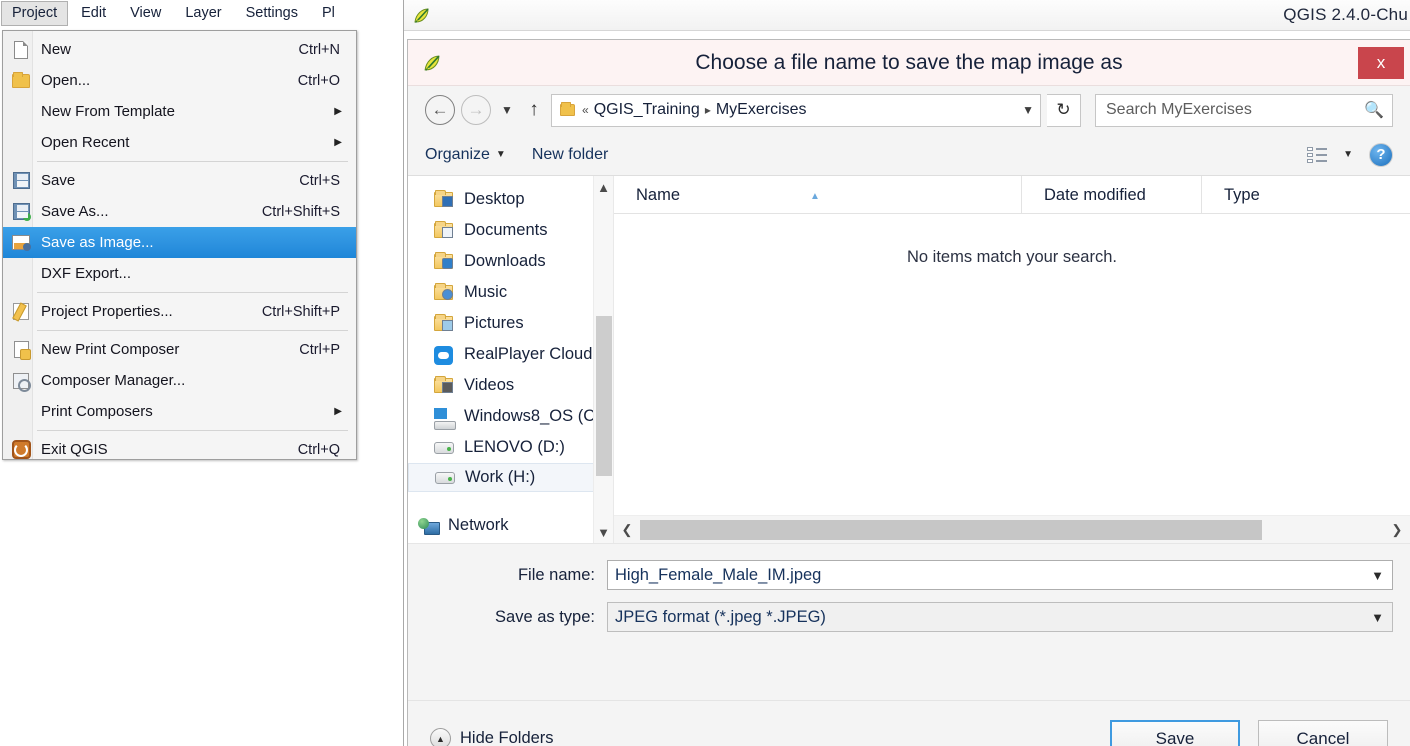  I want to click on menu-item-open: Open... Ctrl+O, so click(179, 80).